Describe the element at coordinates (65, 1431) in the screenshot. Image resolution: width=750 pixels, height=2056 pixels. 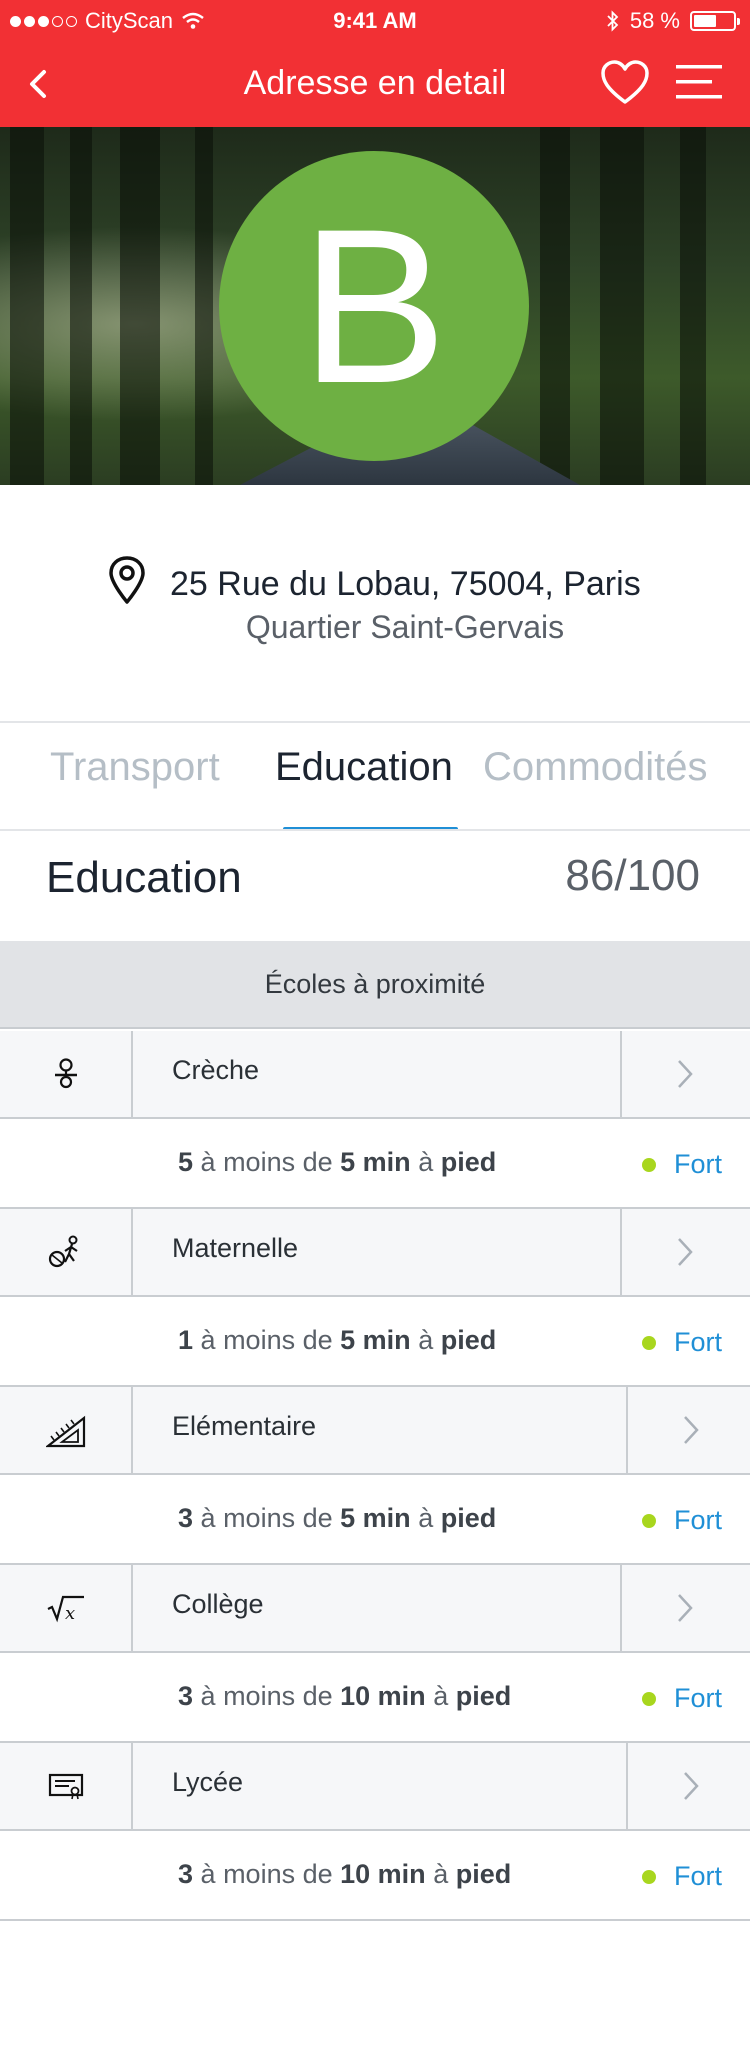
I see `ruler-triangle-icon` at that location.